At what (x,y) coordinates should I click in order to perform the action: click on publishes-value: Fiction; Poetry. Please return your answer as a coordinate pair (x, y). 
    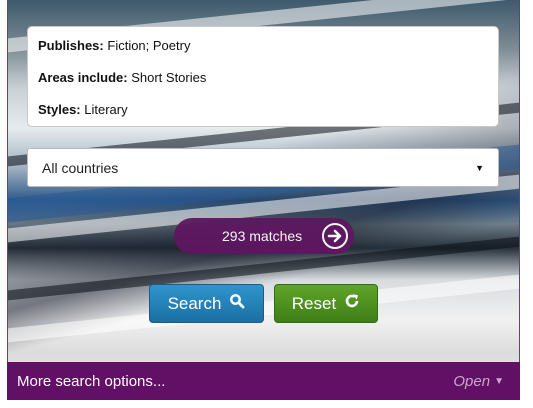
    Looking at the image, I should click on (149, 45).